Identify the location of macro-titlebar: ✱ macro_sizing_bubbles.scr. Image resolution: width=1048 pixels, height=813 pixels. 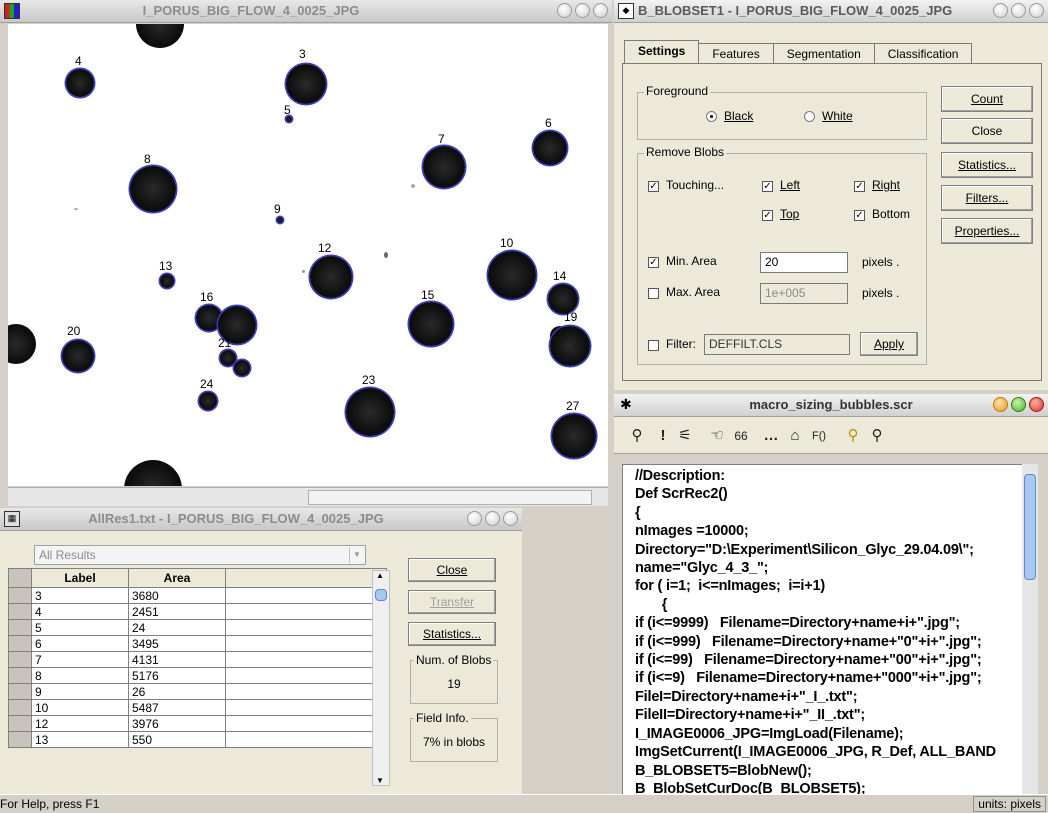
(831, 405).